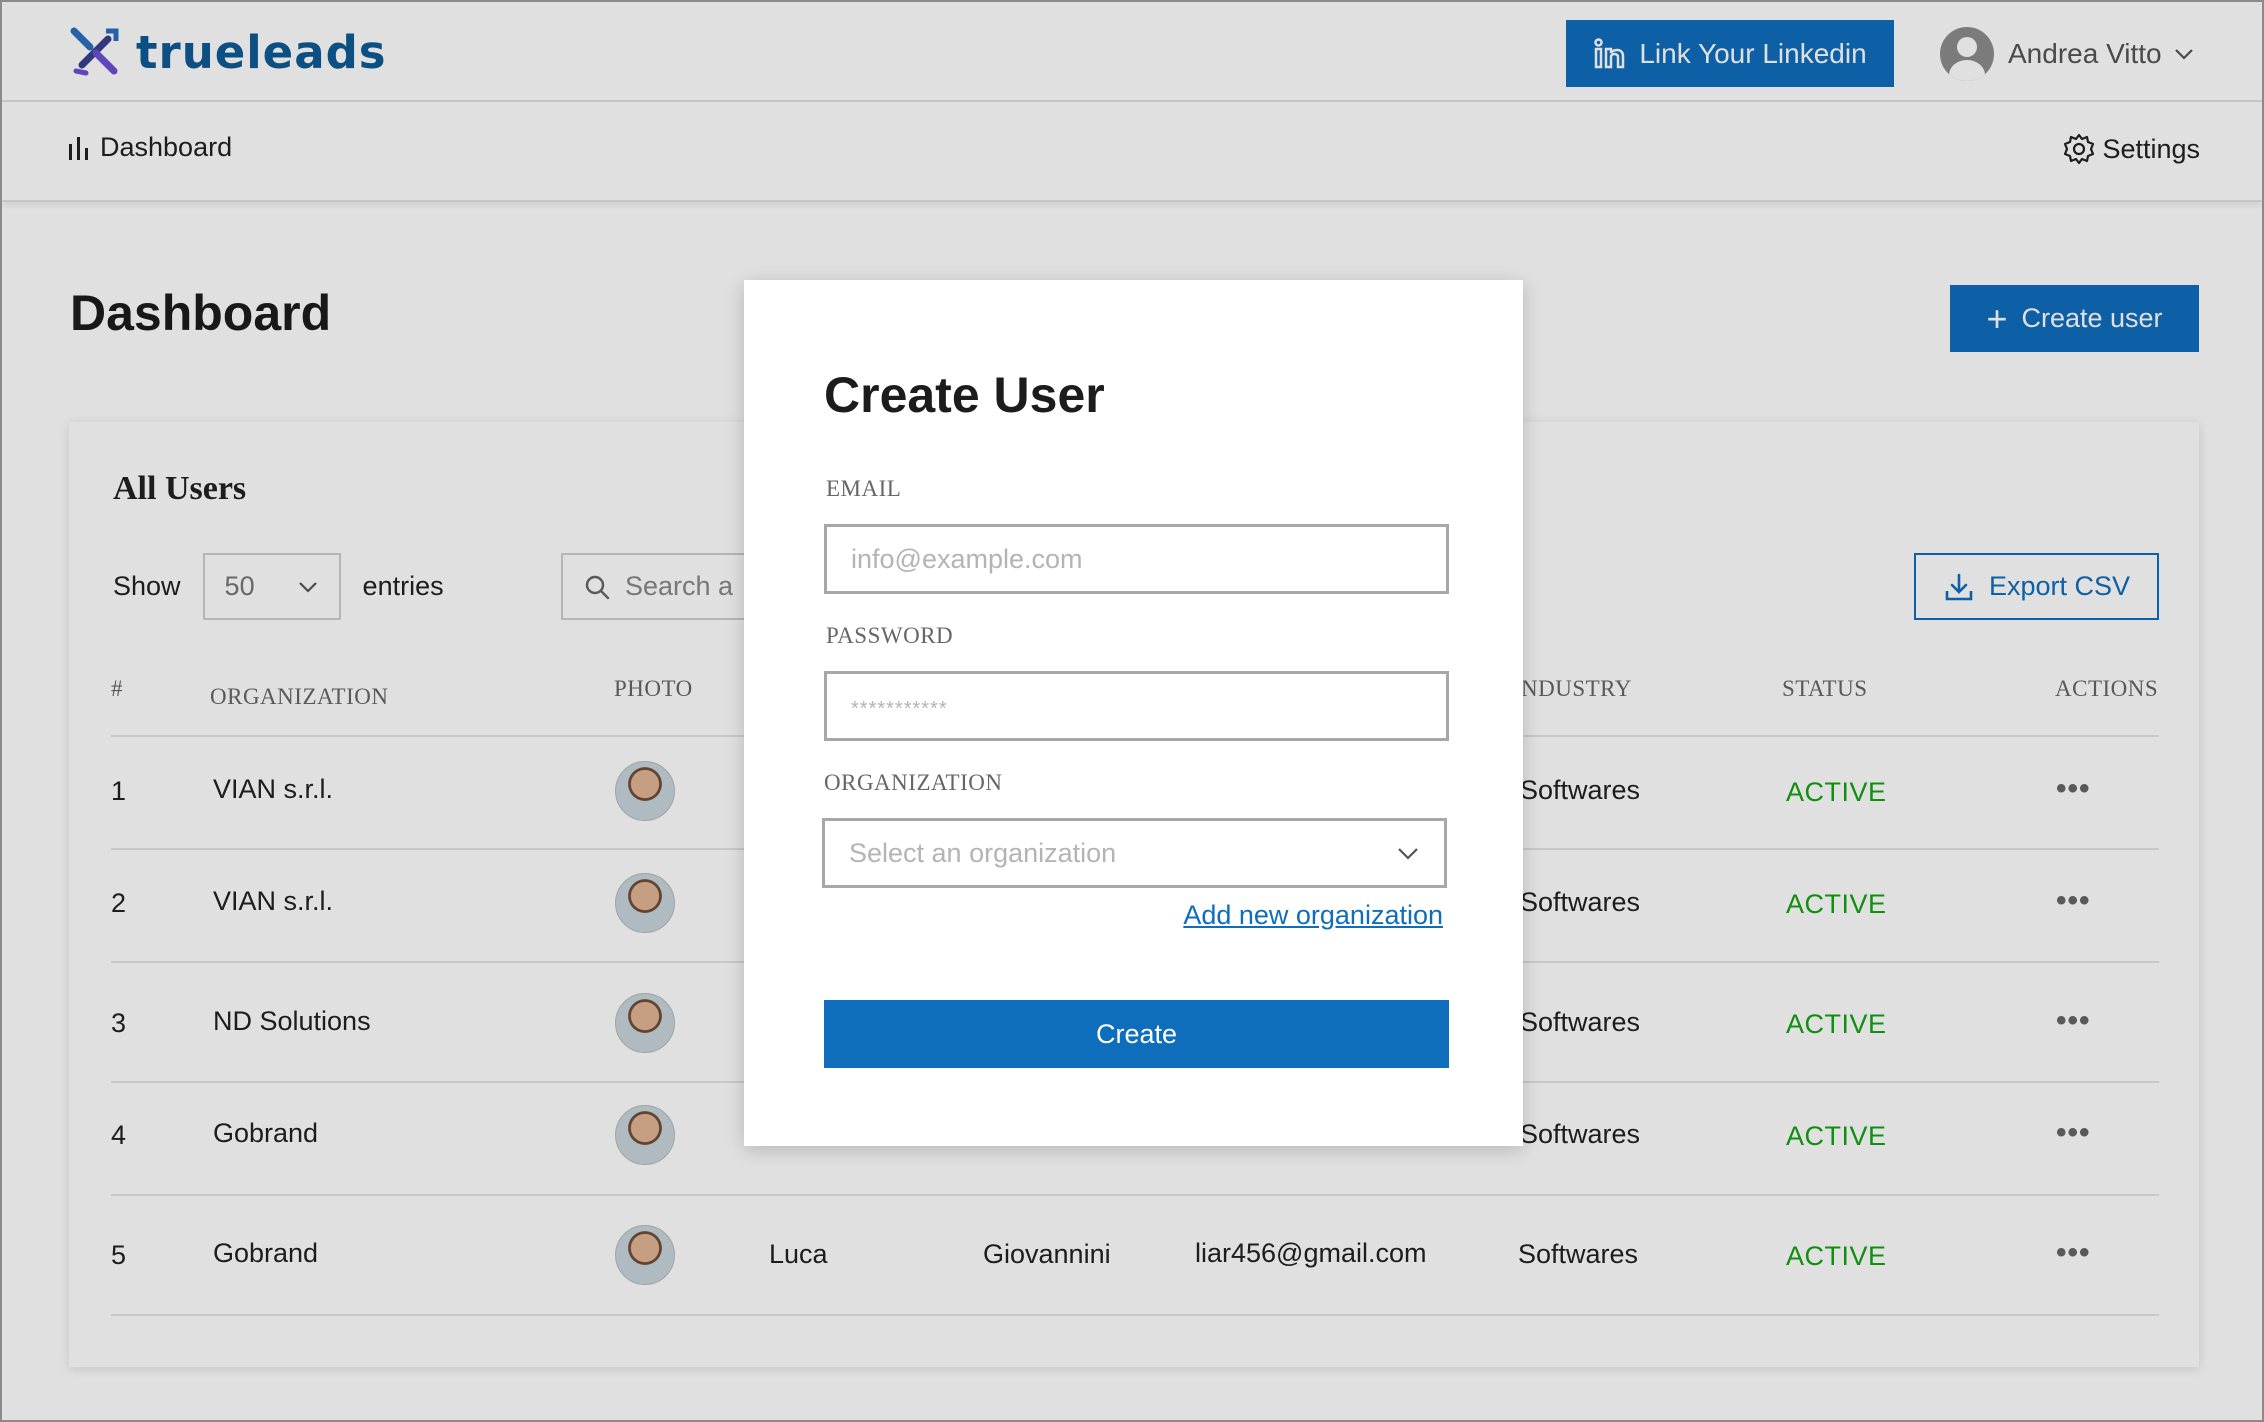  Describe the element at coordinates (1136, 706) in the screenshot. I see `password-field` at that location.